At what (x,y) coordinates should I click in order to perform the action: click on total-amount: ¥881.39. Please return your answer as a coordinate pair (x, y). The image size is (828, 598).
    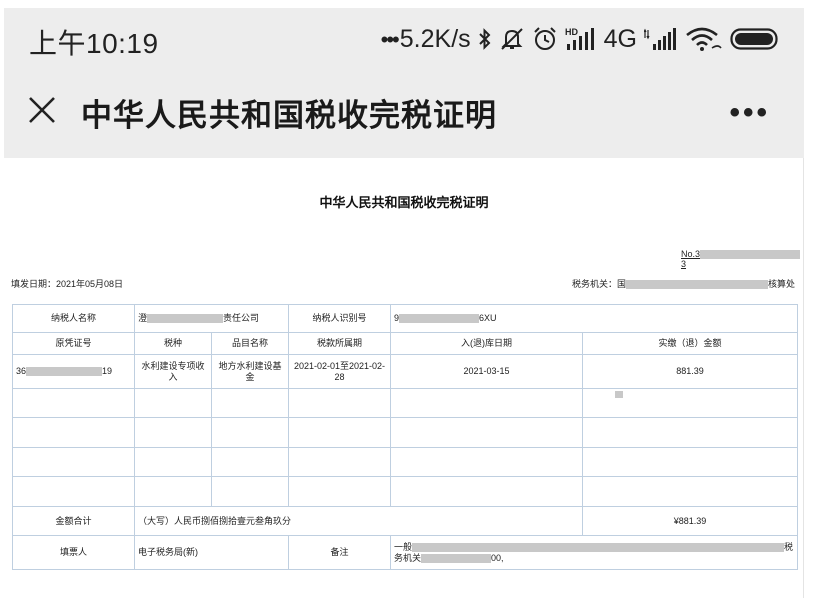
    Looking at the image, I should click on (690, 521).